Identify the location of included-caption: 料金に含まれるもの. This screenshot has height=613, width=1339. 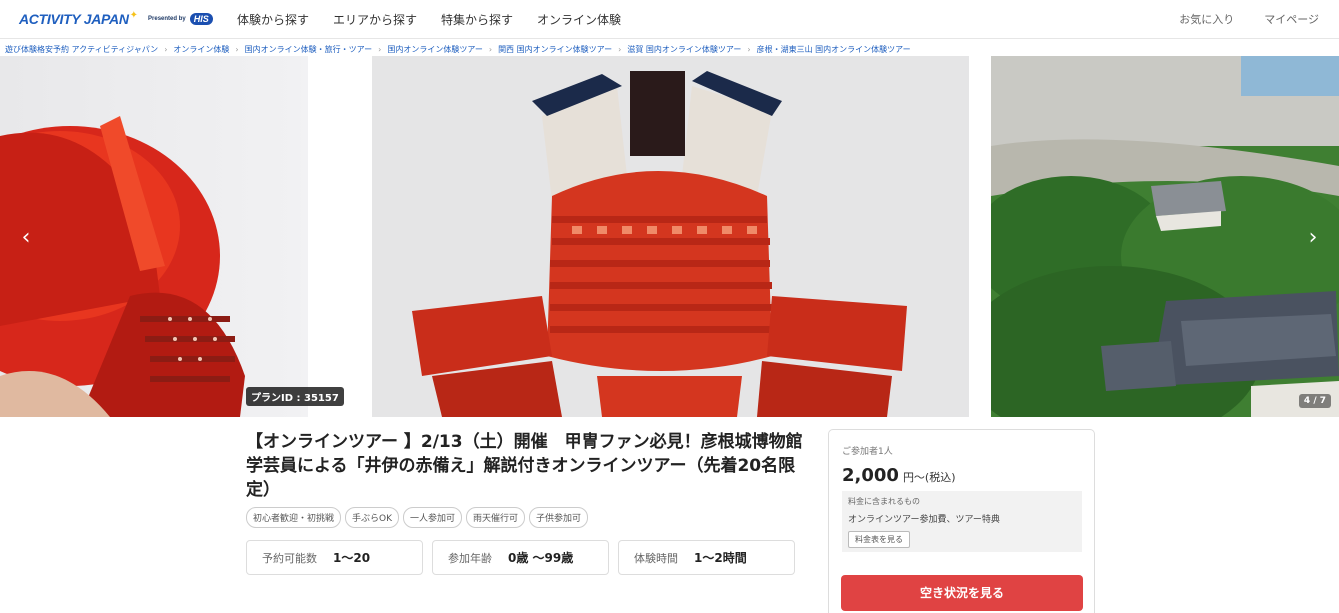
(884, 501).